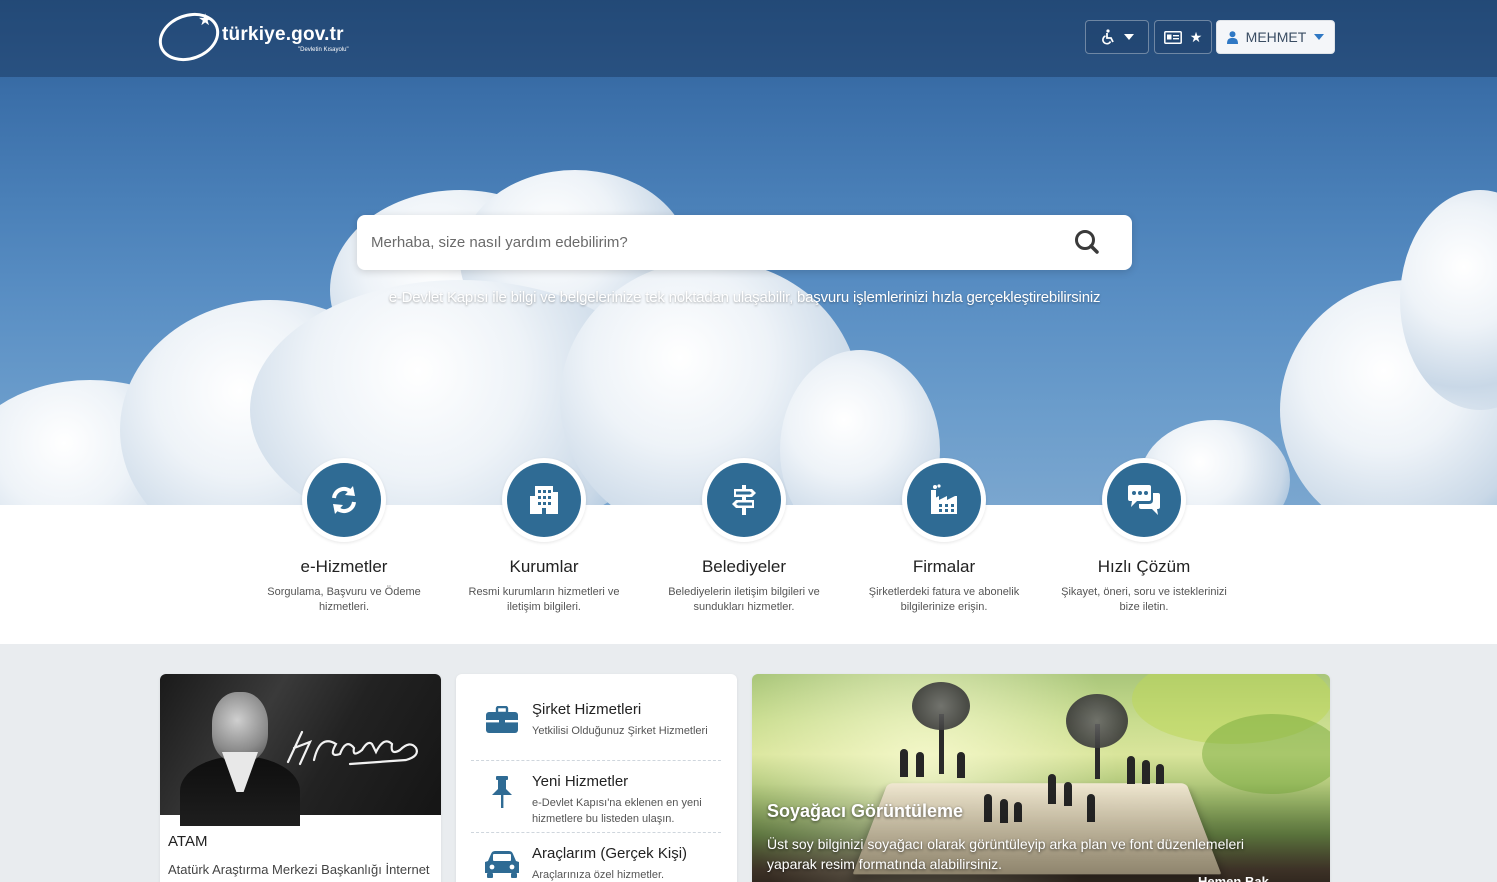 The height and width of the screenshot is (882, 1497). I want to click on category-title: Firmalar, so click(944, 566).